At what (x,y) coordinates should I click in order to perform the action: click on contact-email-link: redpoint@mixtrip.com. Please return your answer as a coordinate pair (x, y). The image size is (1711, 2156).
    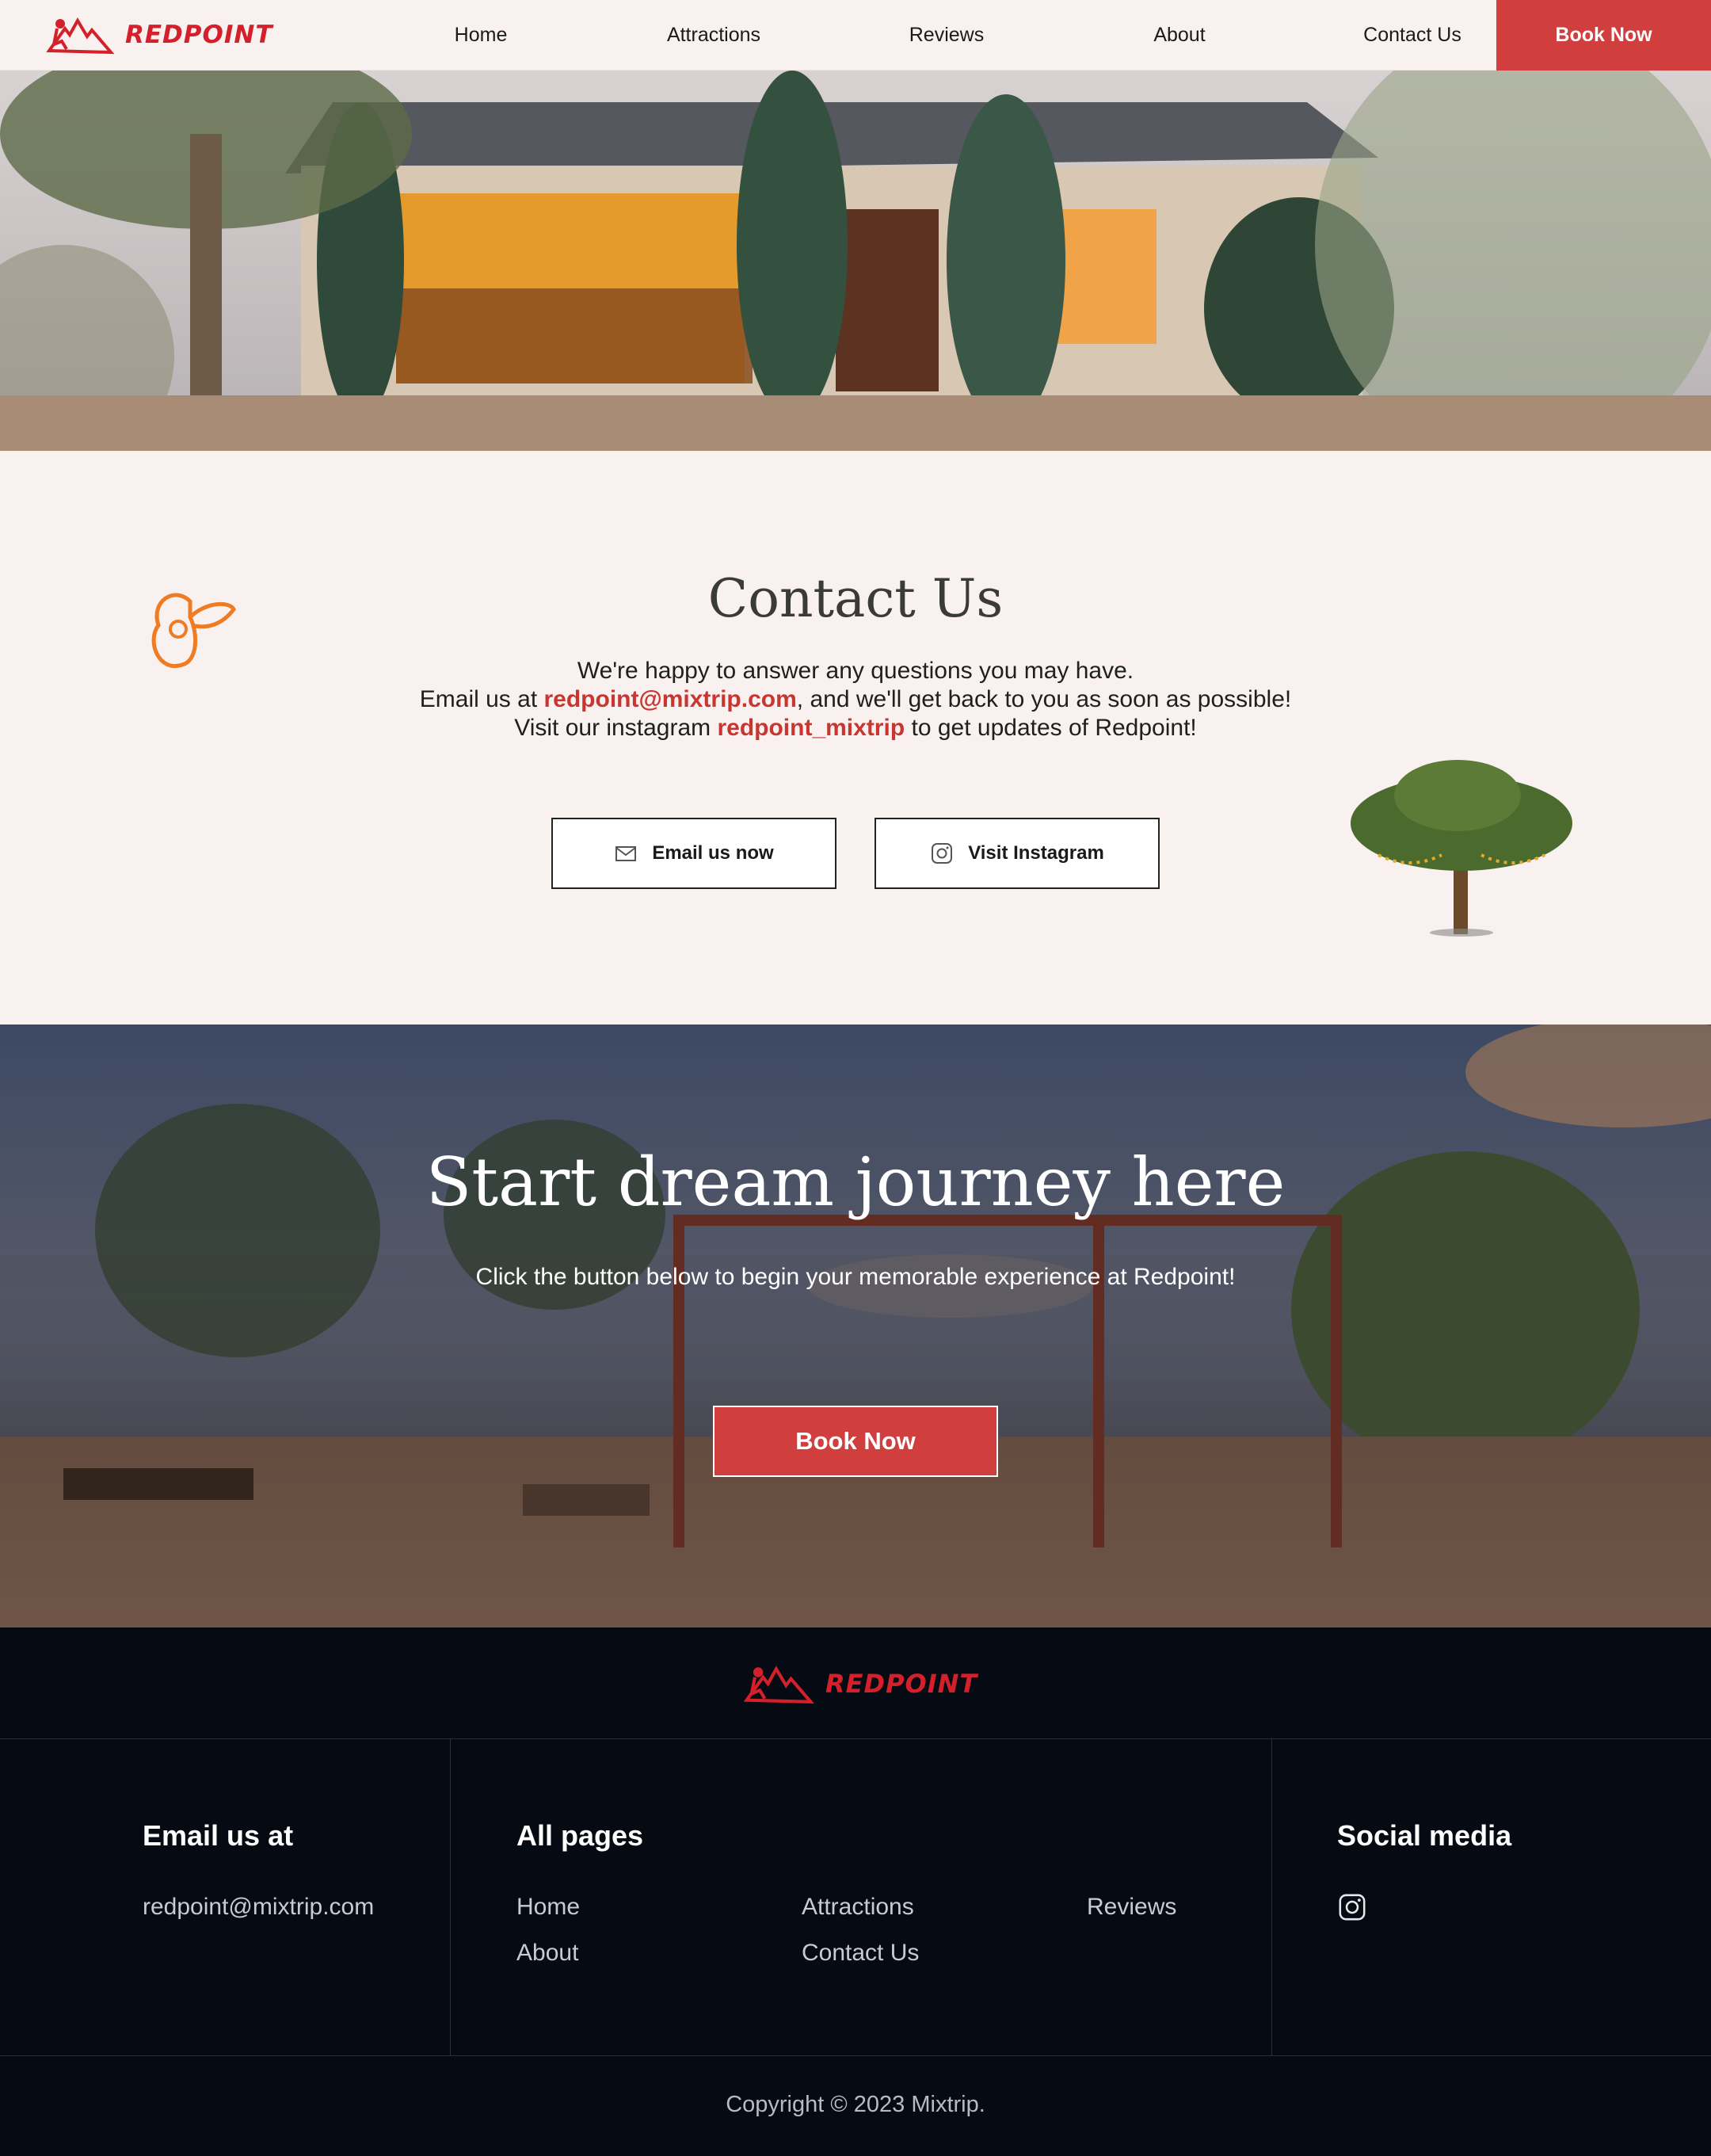
    Looking at the image, I should click on (670, 699).